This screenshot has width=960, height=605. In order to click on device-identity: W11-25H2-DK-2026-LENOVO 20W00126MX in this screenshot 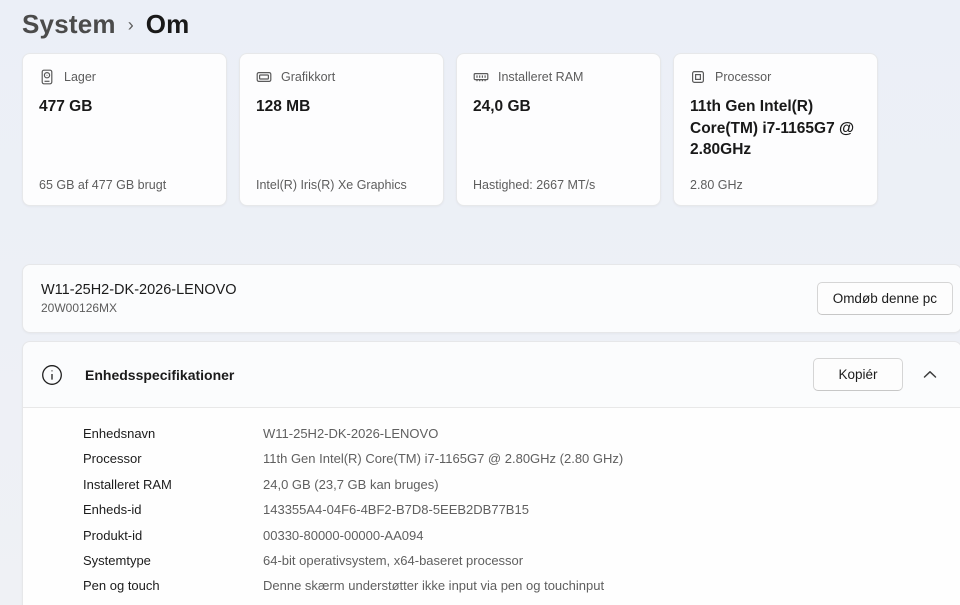, I will do `click(139, 298)`.